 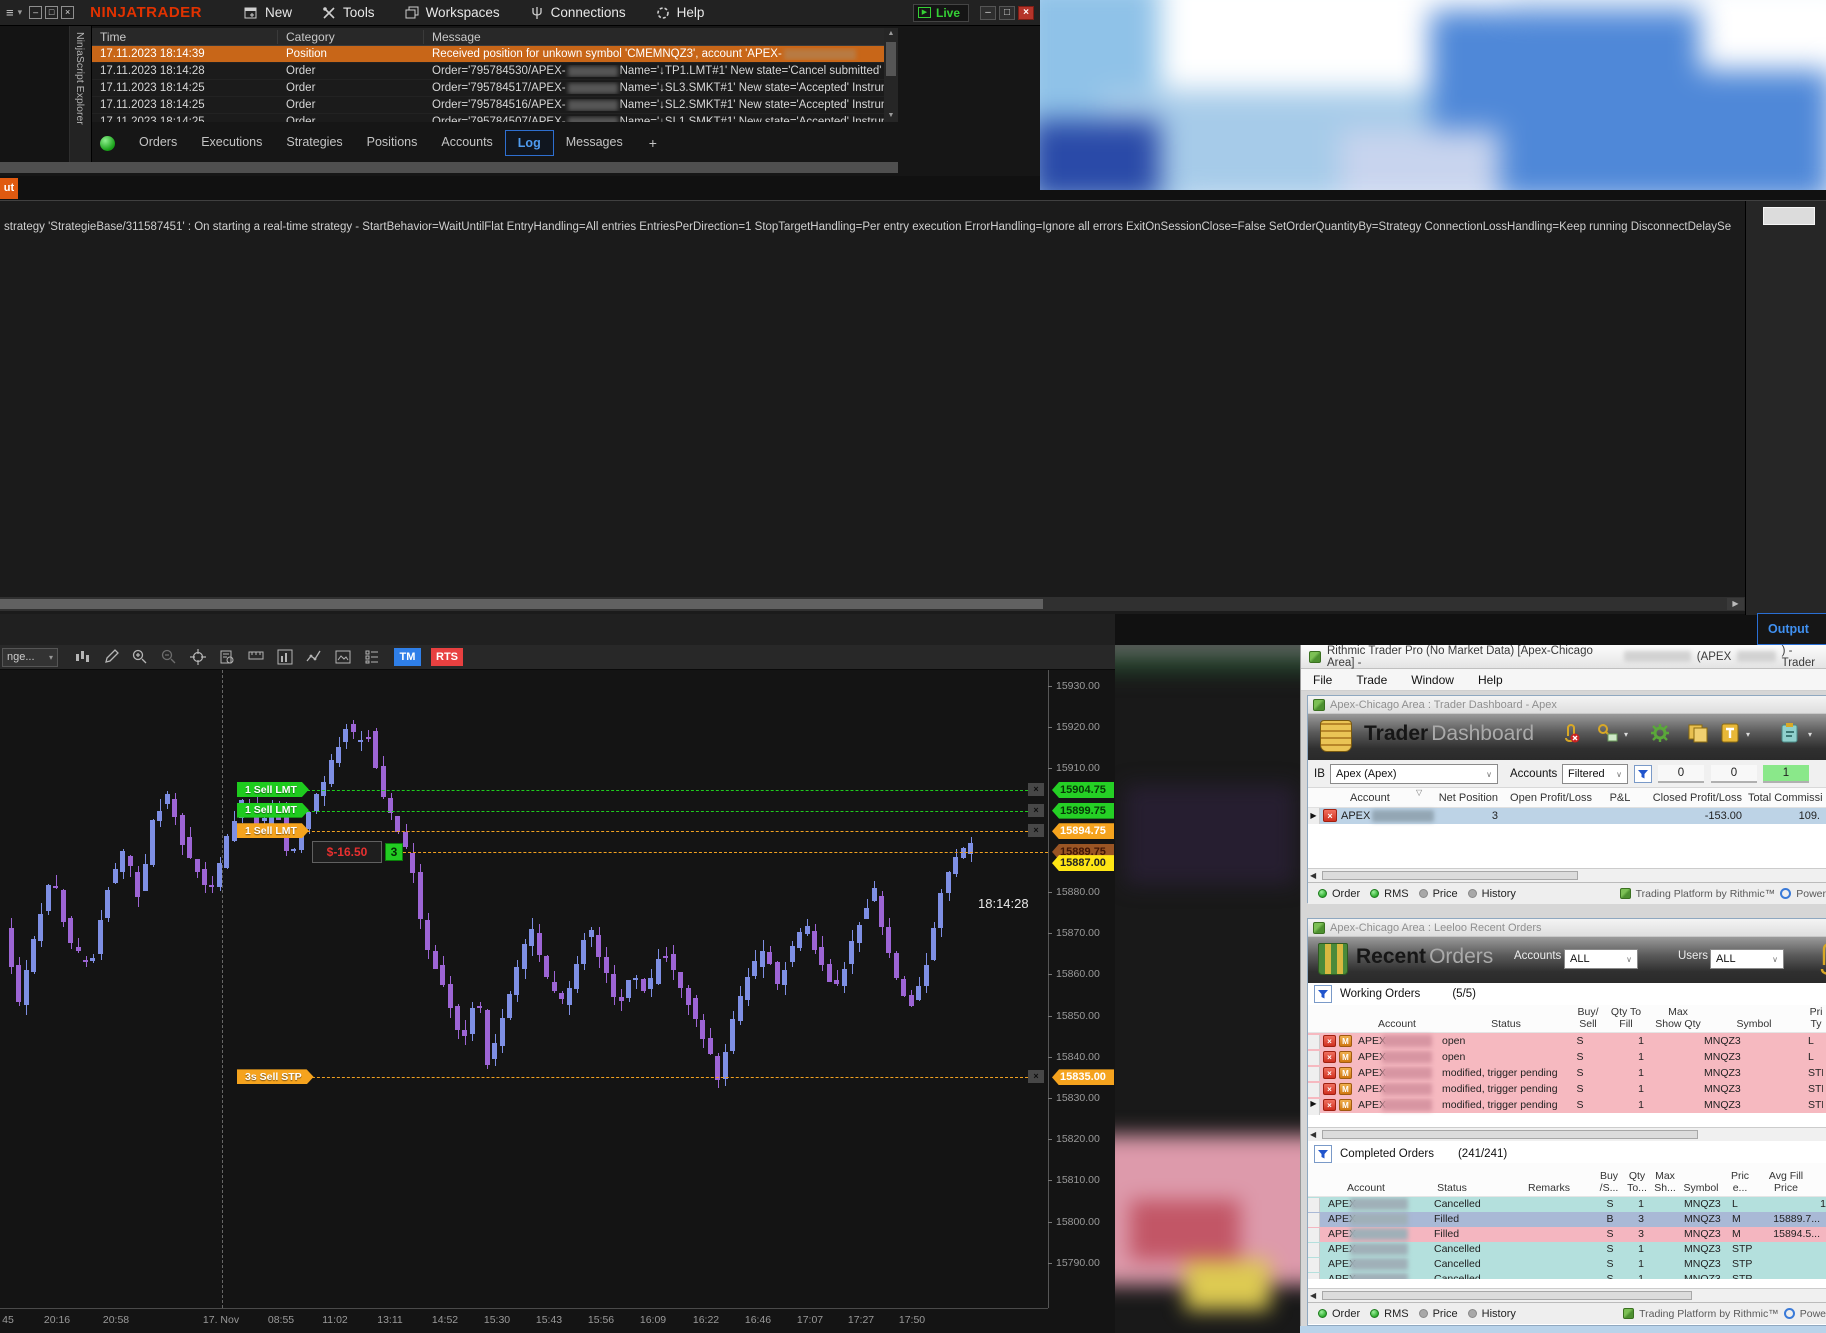 I want to click on system-menu-icon: ≡, so click(x=10, y=12).